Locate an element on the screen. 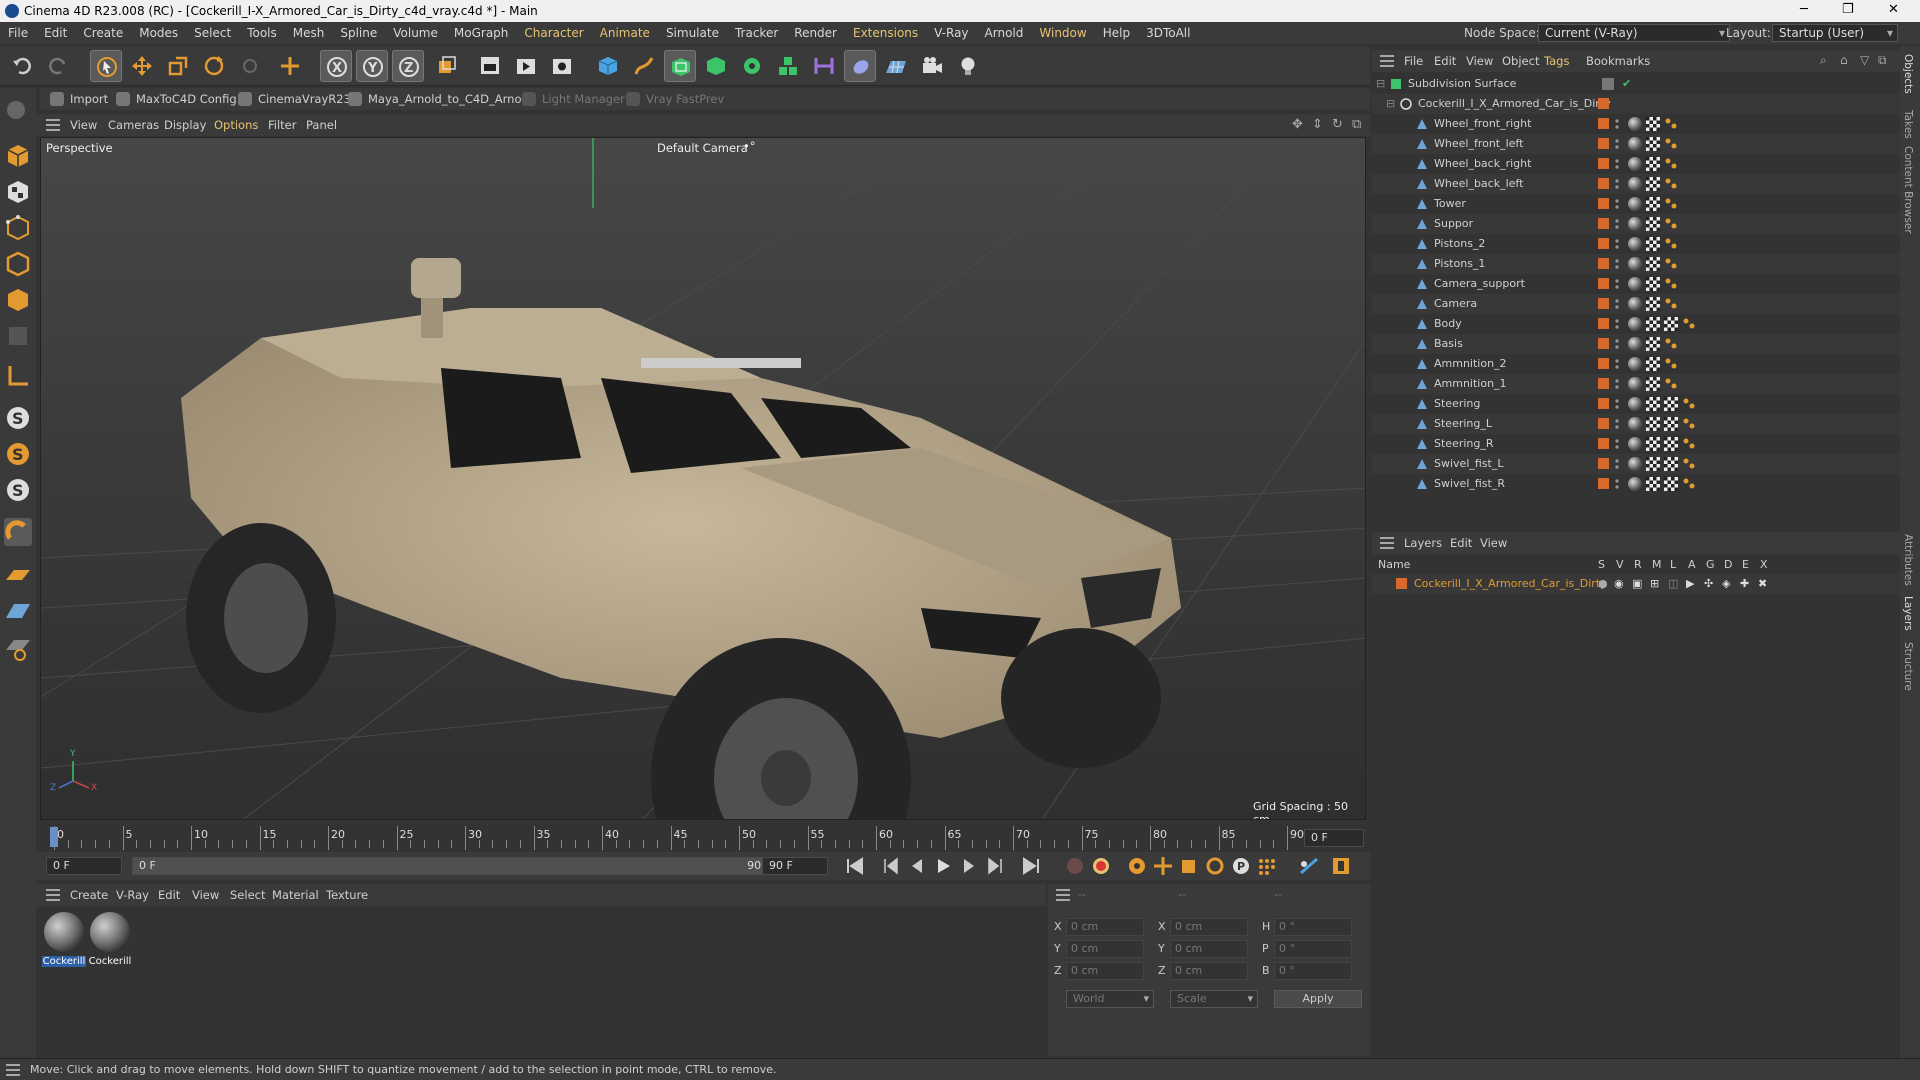 This screenshot has height=1080, width=1920. obj-menu-tags: Tags is located at coordinates (1556, 61).